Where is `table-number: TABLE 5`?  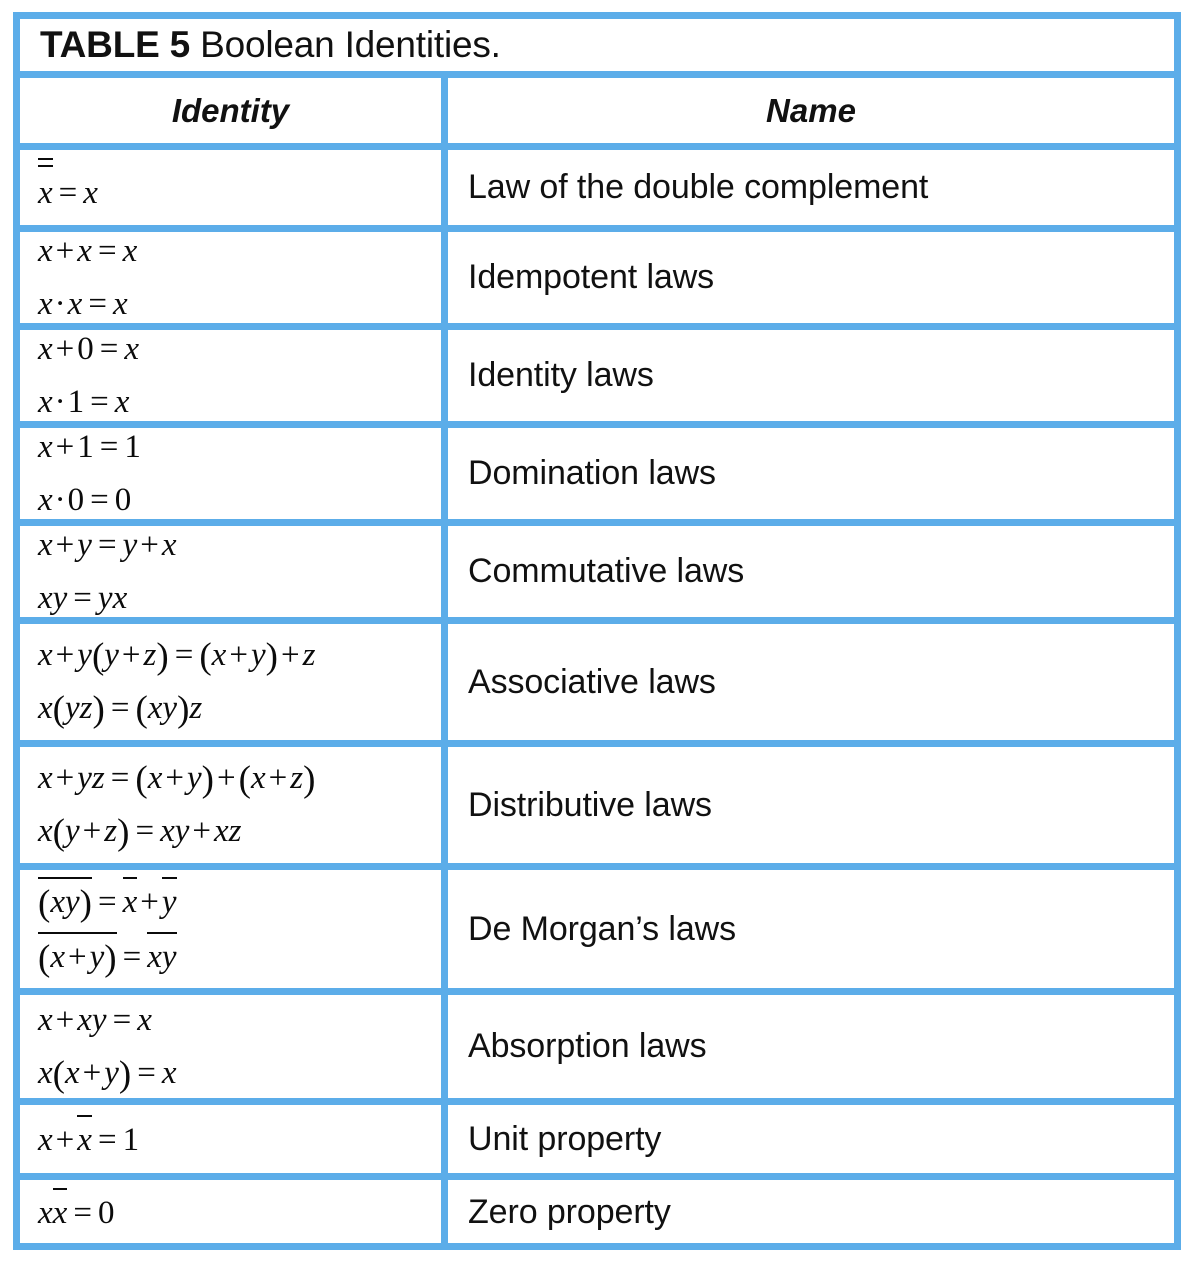 table-number: TABLE 5 is located at coordinates (115, 44).